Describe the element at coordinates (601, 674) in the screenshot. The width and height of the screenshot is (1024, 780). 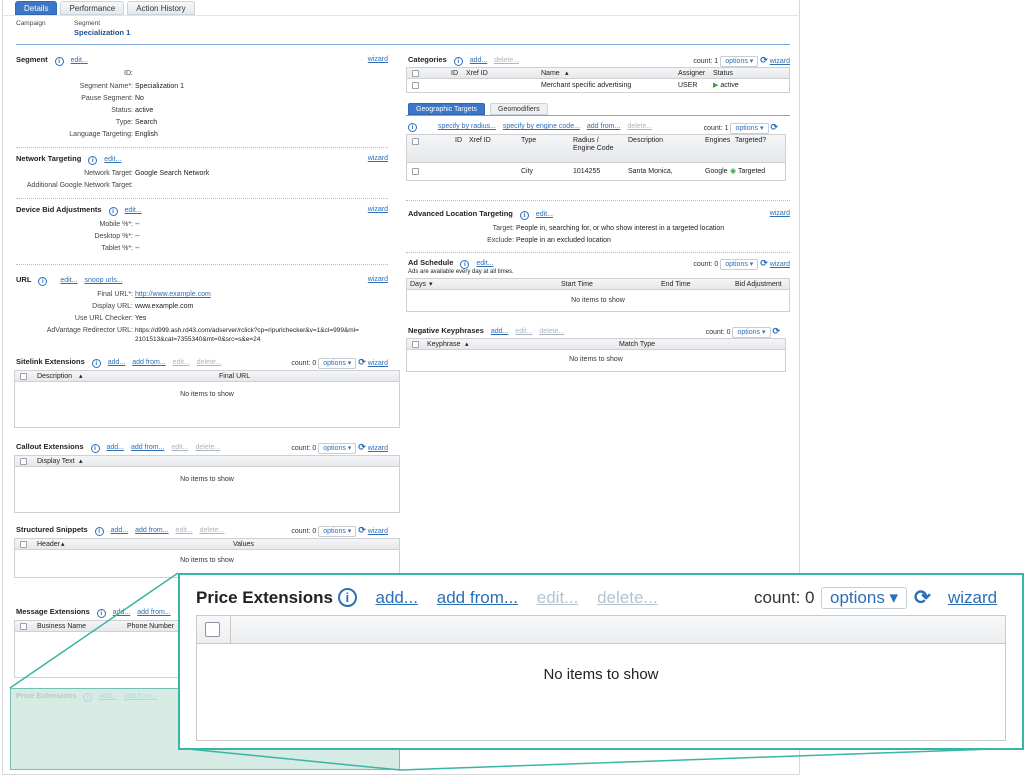
I see `empty-message: No items to show` at that location.